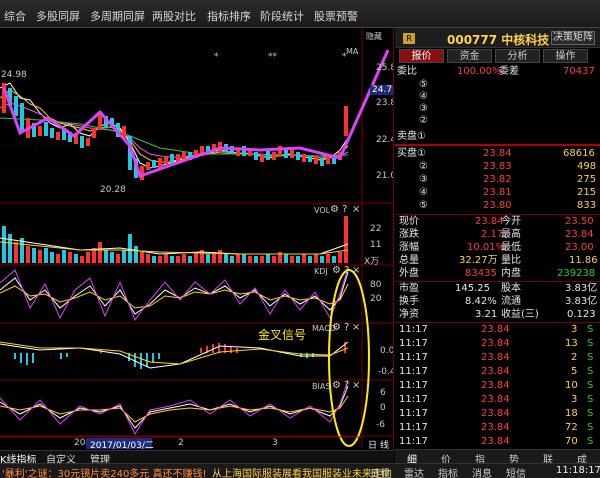  What do you see at coordinates (80, 443) in the screenshot?
I see `date-label-1: 20` at bounding box center [80, 443].